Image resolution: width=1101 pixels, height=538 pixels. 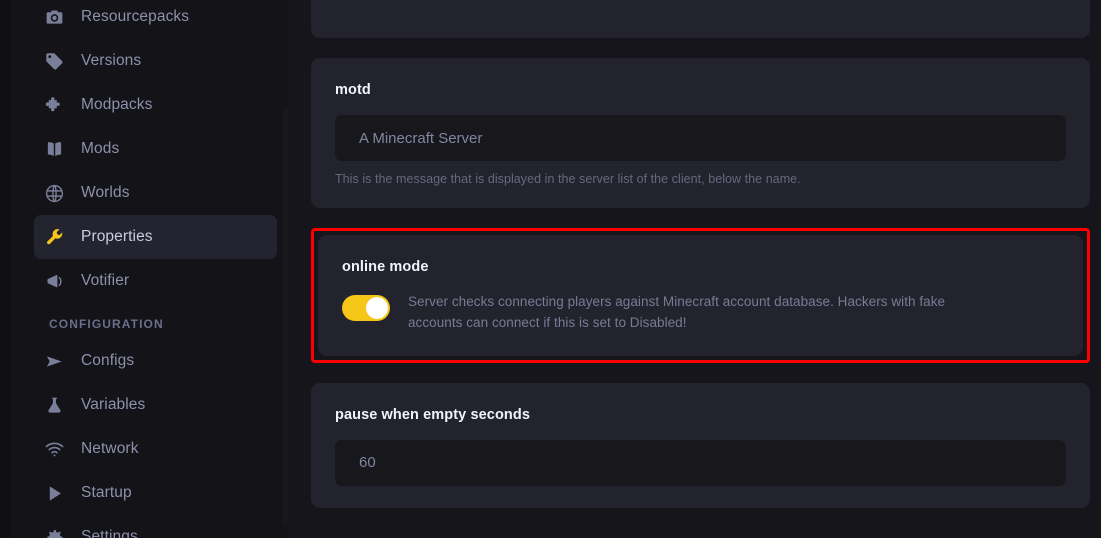 I want to click on sidebar-item-votifier: Votifier, so click(x=155, y=281).